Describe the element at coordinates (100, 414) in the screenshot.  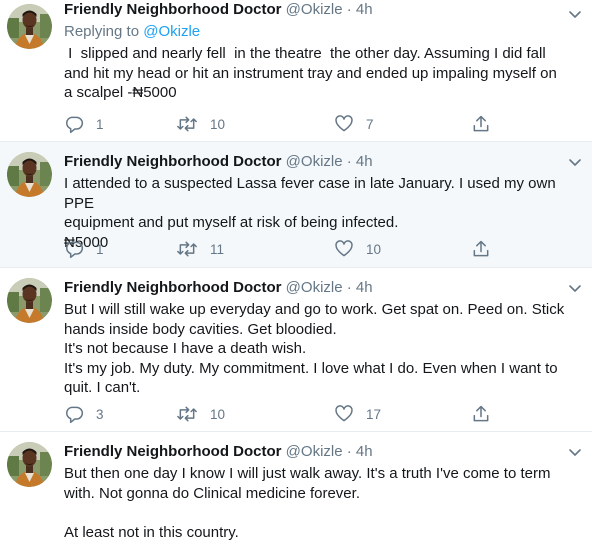
I see `reply-count: 3` at that location.